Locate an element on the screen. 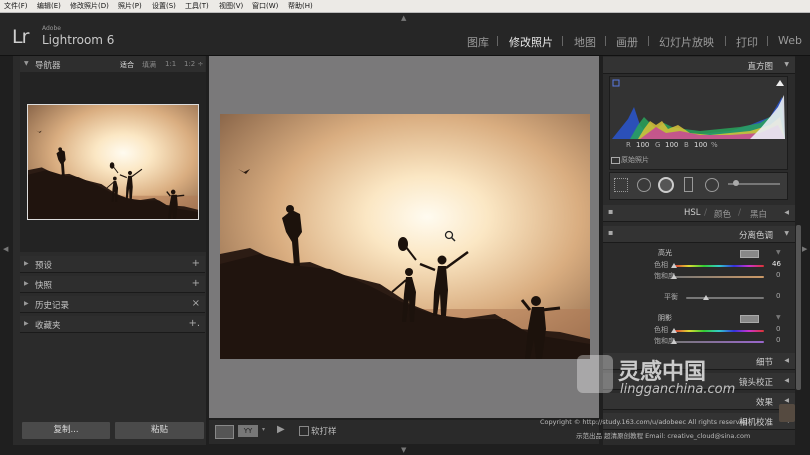 Image resolution: width=810 pixels, height=455 pixels. menu-view: 视图(V) is located at coordinates (231, 6).